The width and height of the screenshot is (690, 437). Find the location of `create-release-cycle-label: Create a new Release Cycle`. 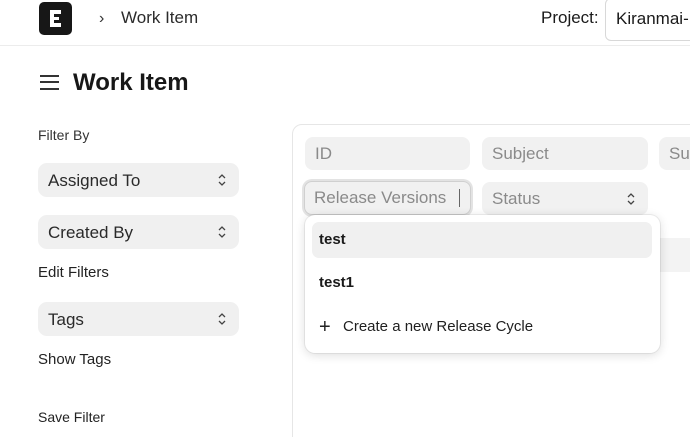

create-release-cycle-label: Create a new Release Cycle is located at coordinates (438, 326).